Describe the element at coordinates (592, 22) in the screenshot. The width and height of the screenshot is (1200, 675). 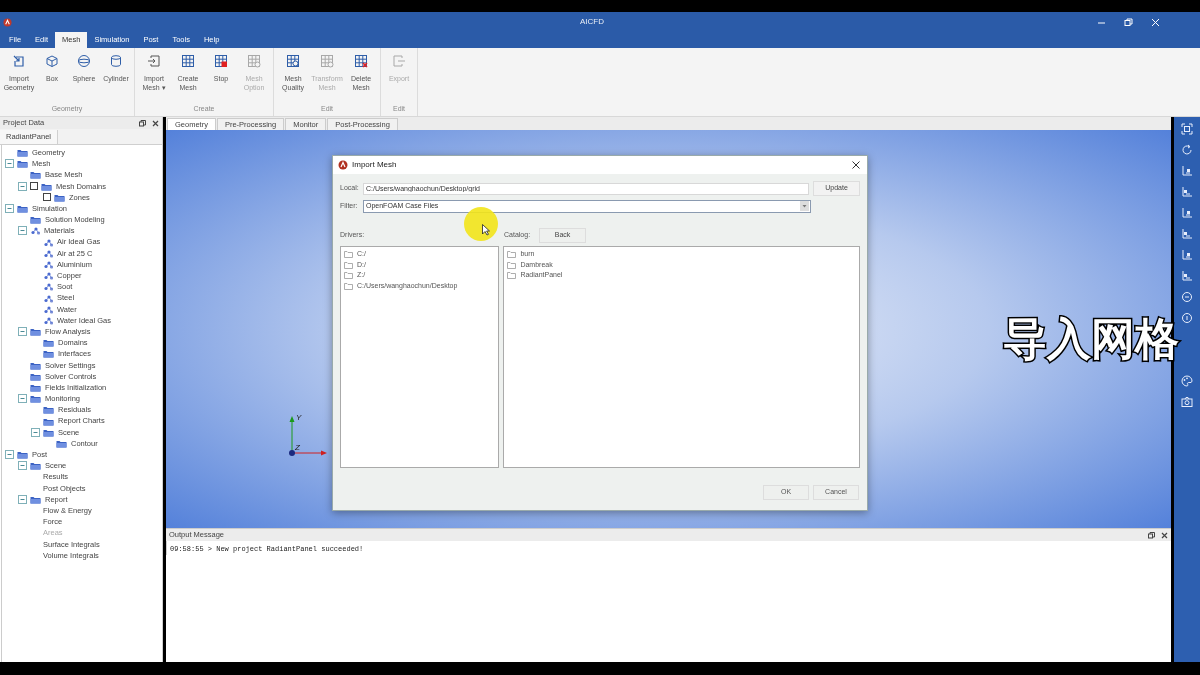
I see `window-title: AICFD` at that location.